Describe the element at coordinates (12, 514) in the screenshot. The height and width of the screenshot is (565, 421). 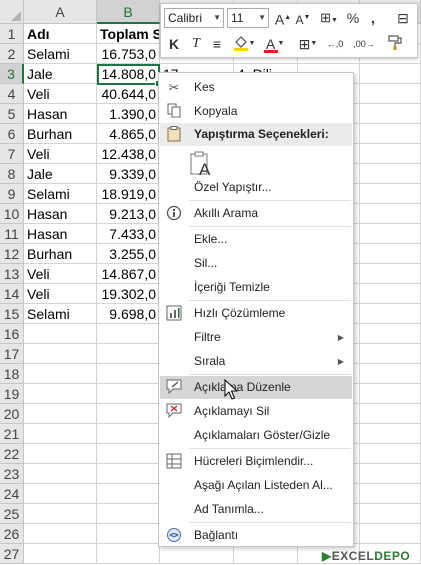
I see `row-header: 25` at that location.